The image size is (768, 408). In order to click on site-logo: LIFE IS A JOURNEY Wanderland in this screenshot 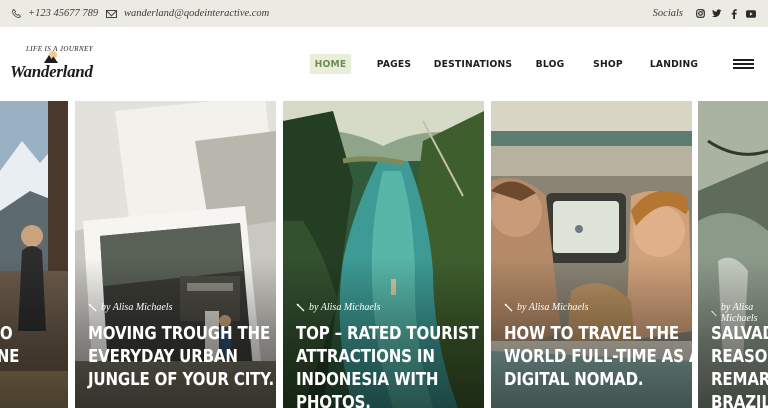, I will do `click(52, 66)`.